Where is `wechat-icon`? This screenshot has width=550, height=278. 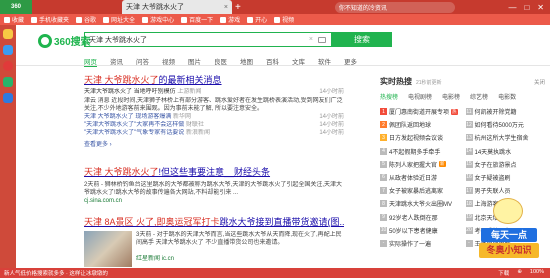
wechat-icon is located at coordinates (8, 82).